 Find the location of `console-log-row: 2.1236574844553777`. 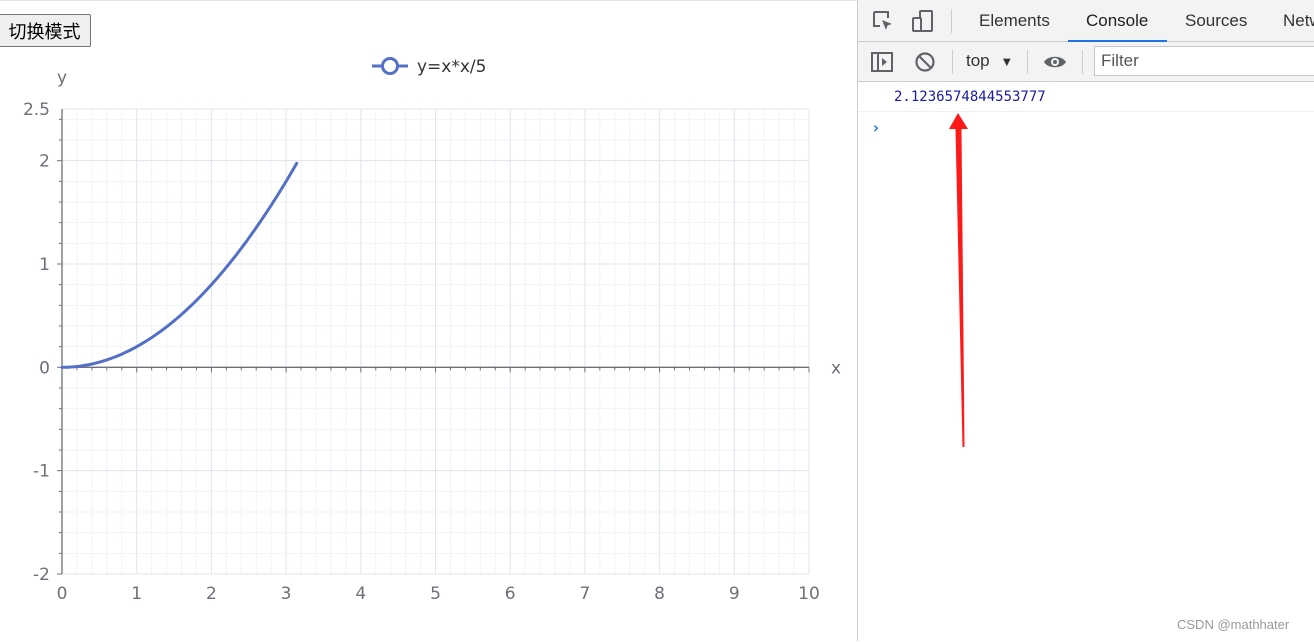

console-log-row: 2.1236574844553777 is located at coordinates (1086, 97).